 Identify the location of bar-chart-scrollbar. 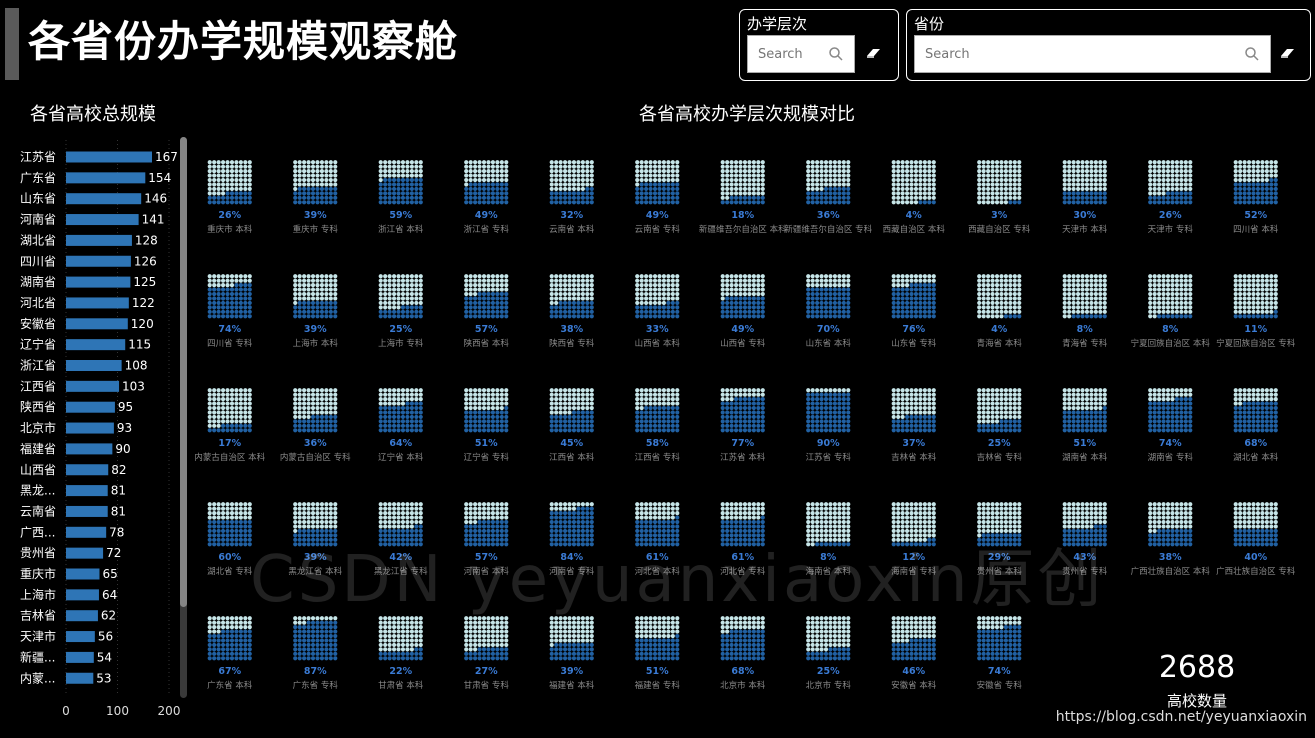
(183, 417).